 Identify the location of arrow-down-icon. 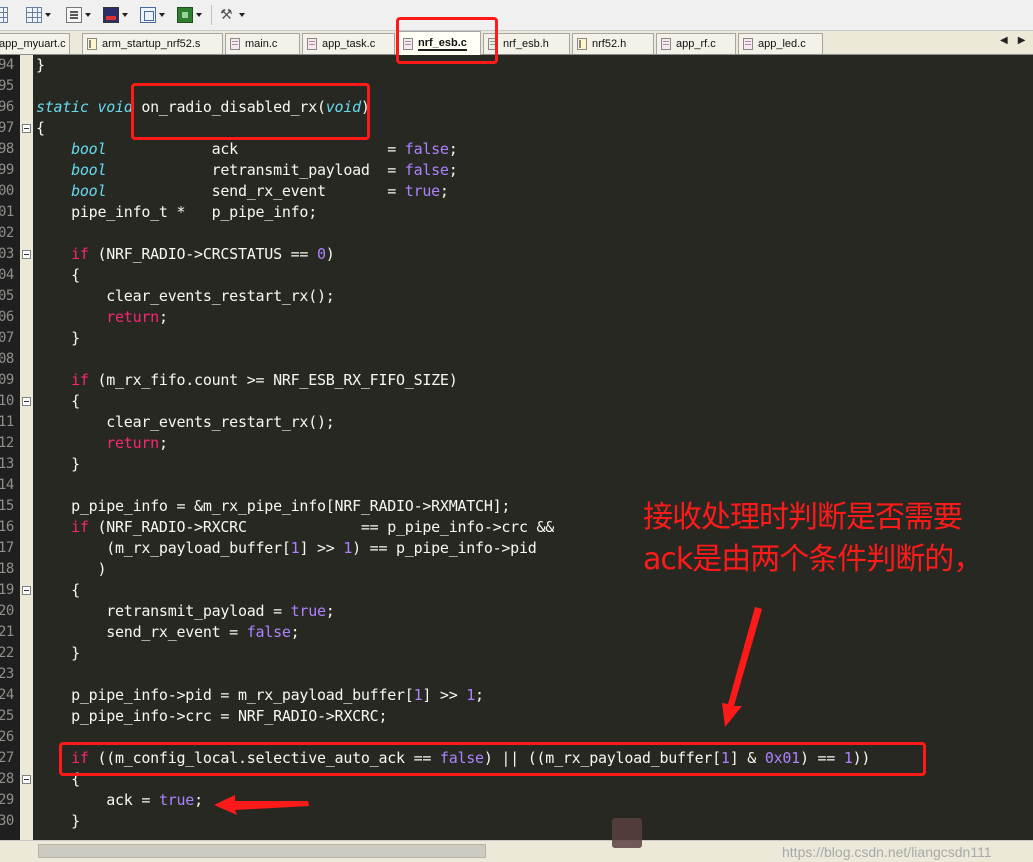
(742, 667).